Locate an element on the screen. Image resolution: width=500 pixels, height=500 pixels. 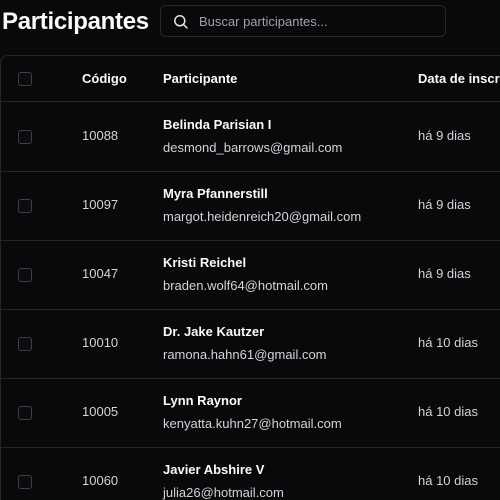
column-header-participant: Participante is located at coordinates (200, 78).